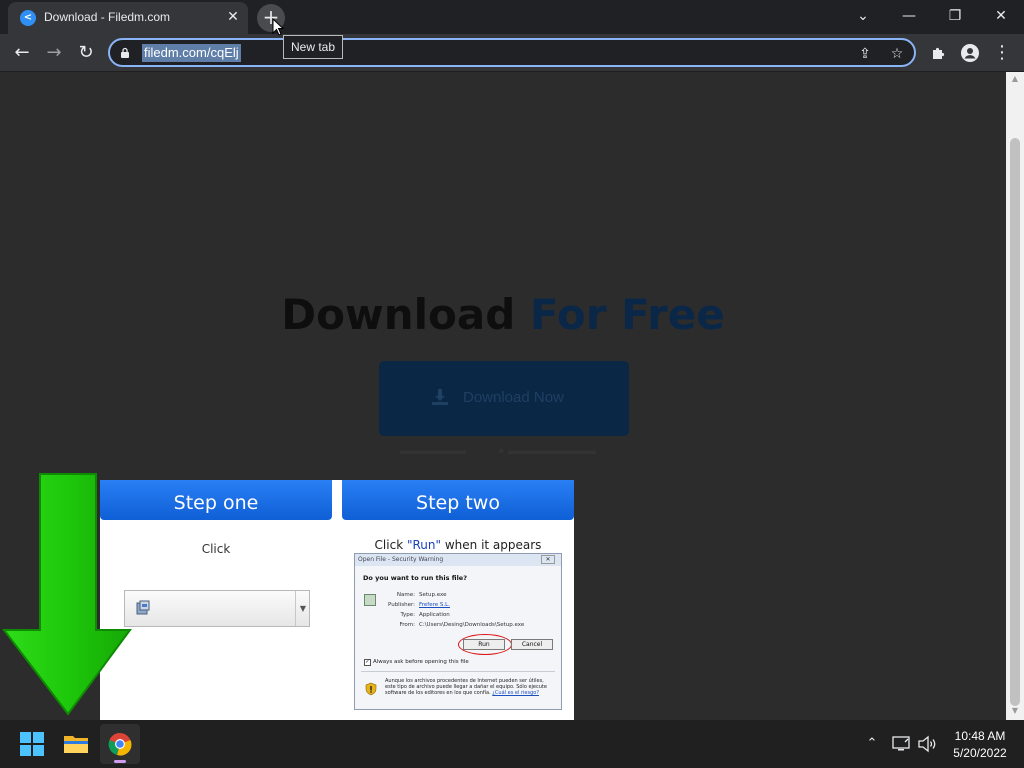  Describe the element at coordinates (980, 753) in the screenshot. I see `clock-date: 5/20/2022` at that location.